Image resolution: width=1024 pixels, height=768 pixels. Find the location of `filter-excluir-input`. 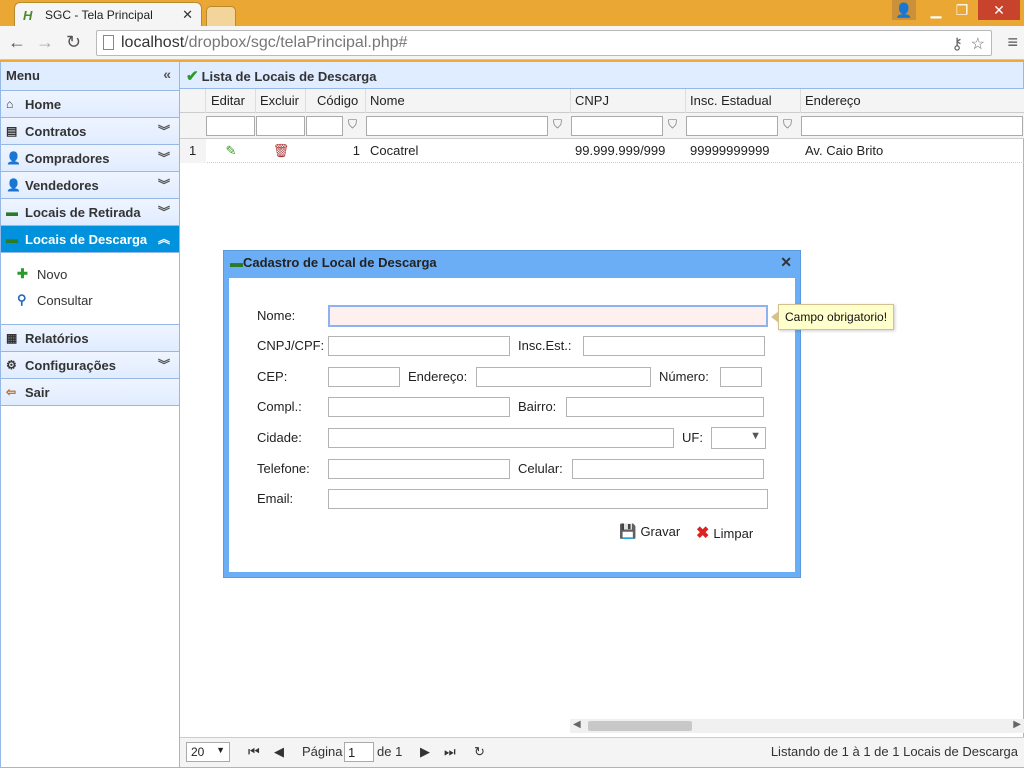

filter-excluir-input is located at coordinates (280, 126).